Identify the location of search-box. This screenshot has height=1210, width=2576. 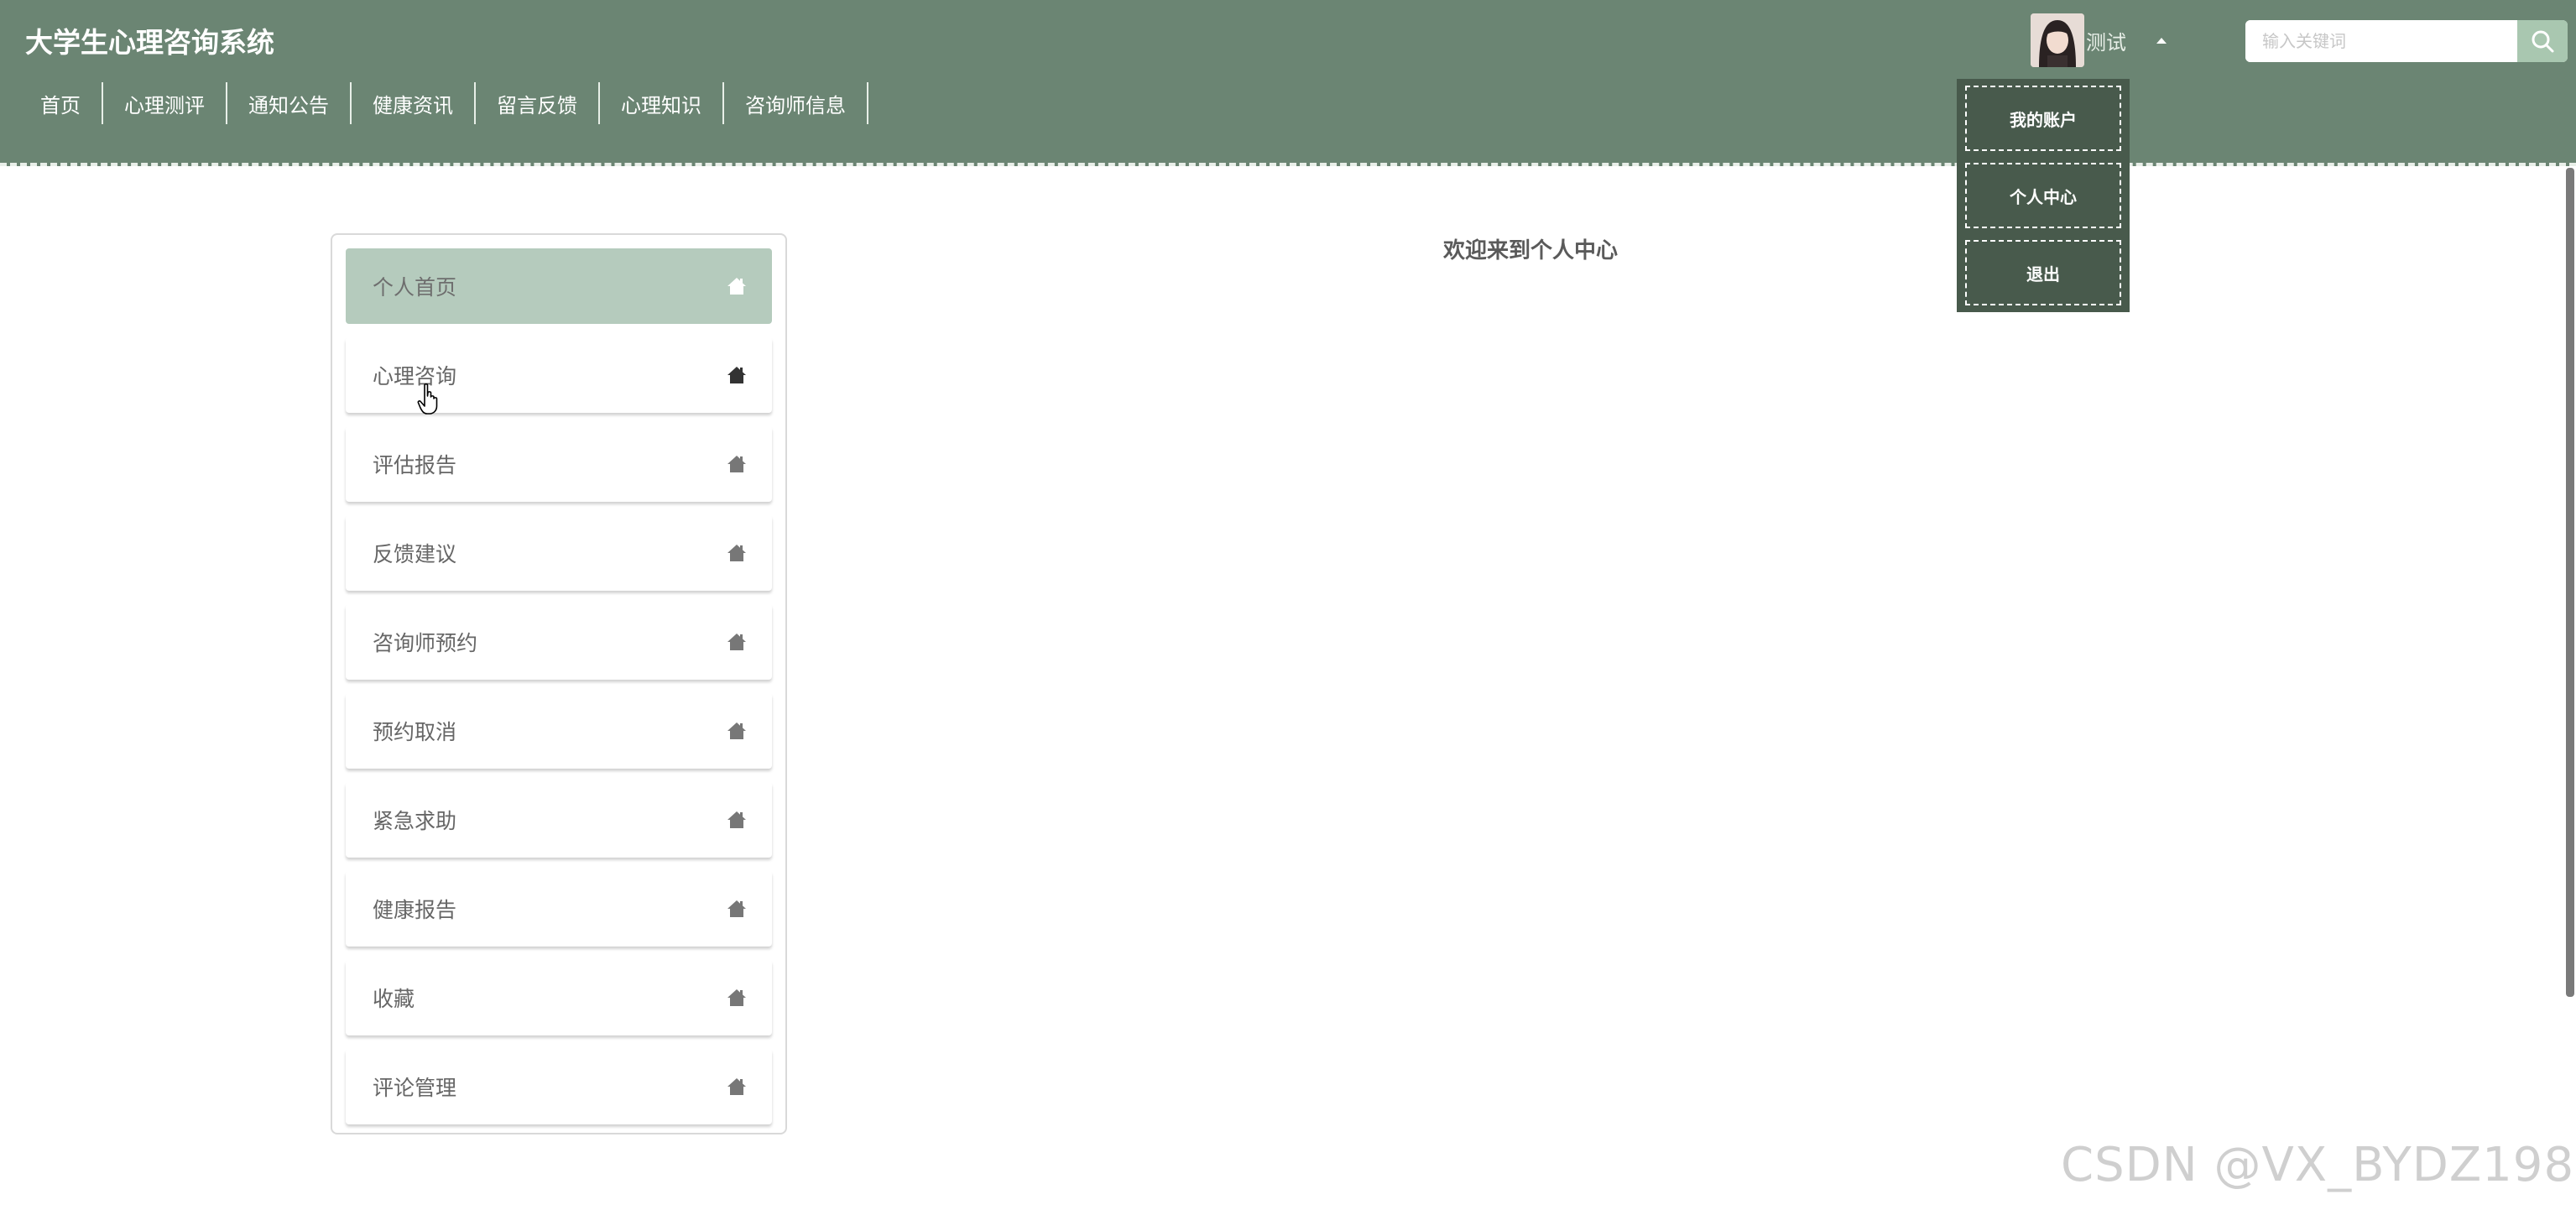
(2406, 41).